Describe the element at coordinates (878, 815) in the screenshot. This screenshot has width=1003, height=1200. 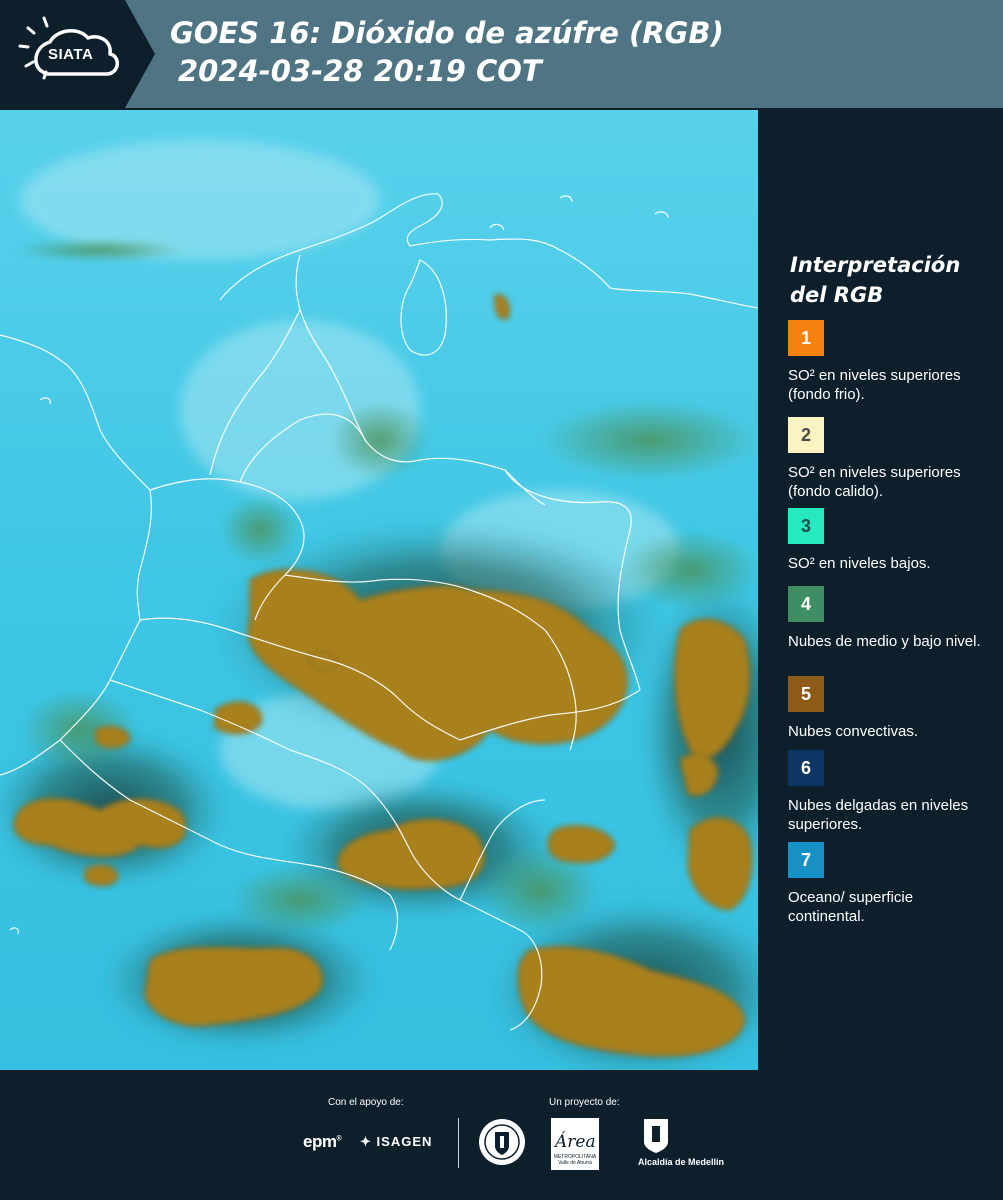
I see `legend-item-label: Nubes delgadas en niveles superiores.` at that location.